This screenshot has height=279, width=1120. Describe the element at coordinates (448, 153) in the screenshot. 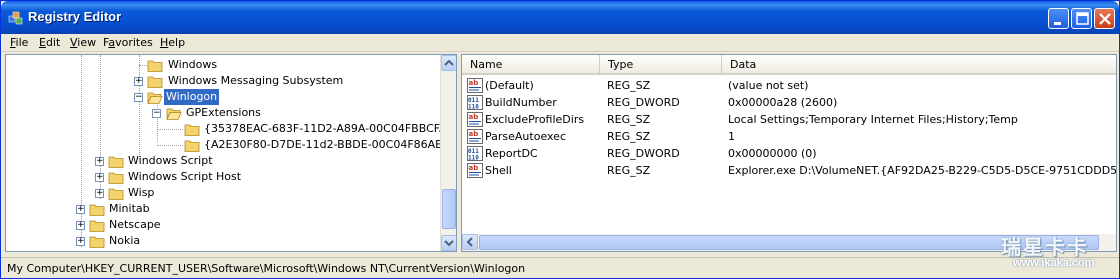

I see `tree-vertical-scrollbar` at that location.